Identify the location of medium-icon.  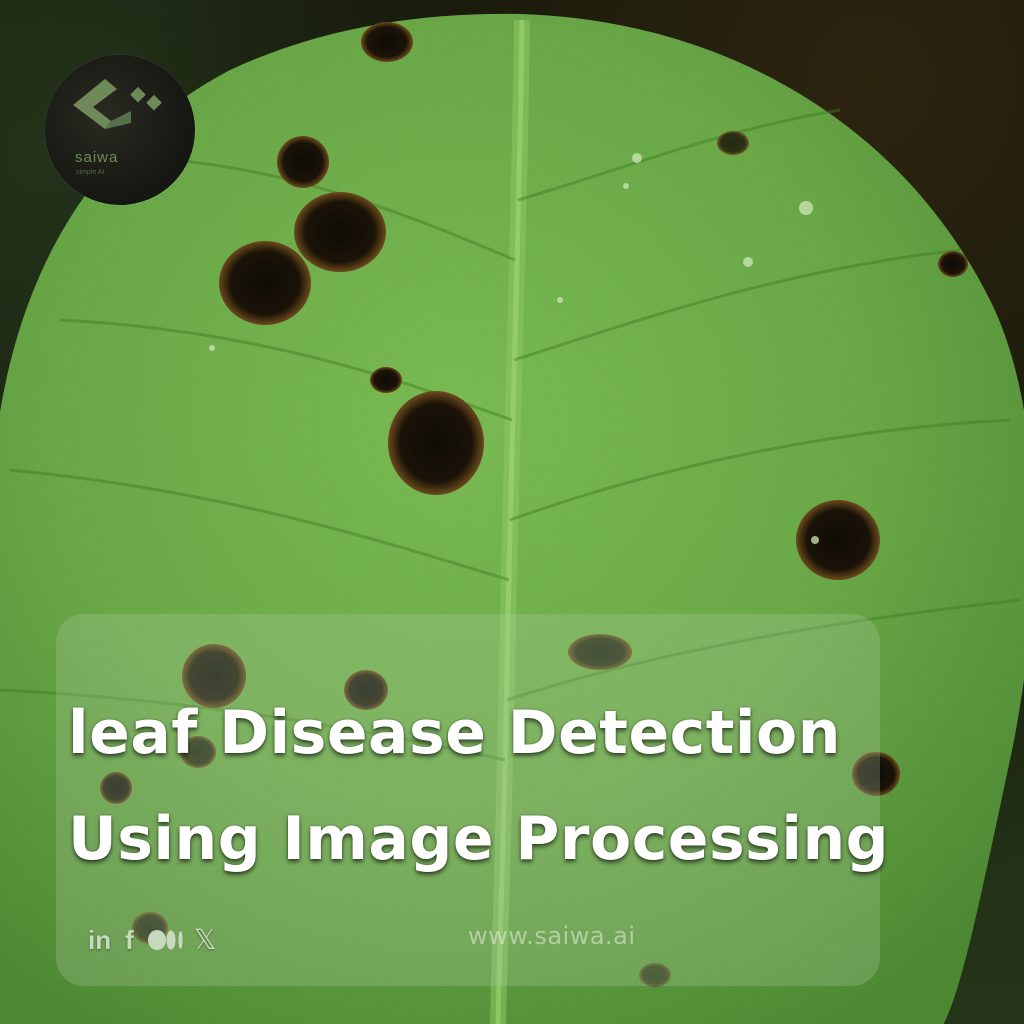
(165, 940).